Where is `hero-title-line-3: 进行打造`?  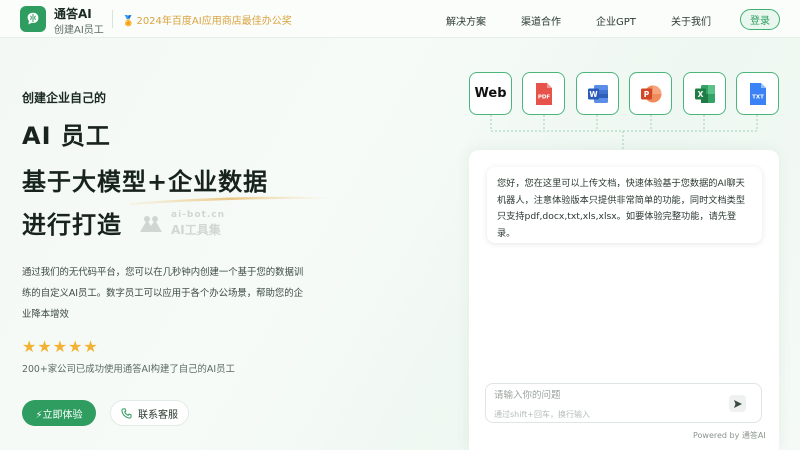
hero-title-line-3: 进行打造 is located at coordinates (72, 225).